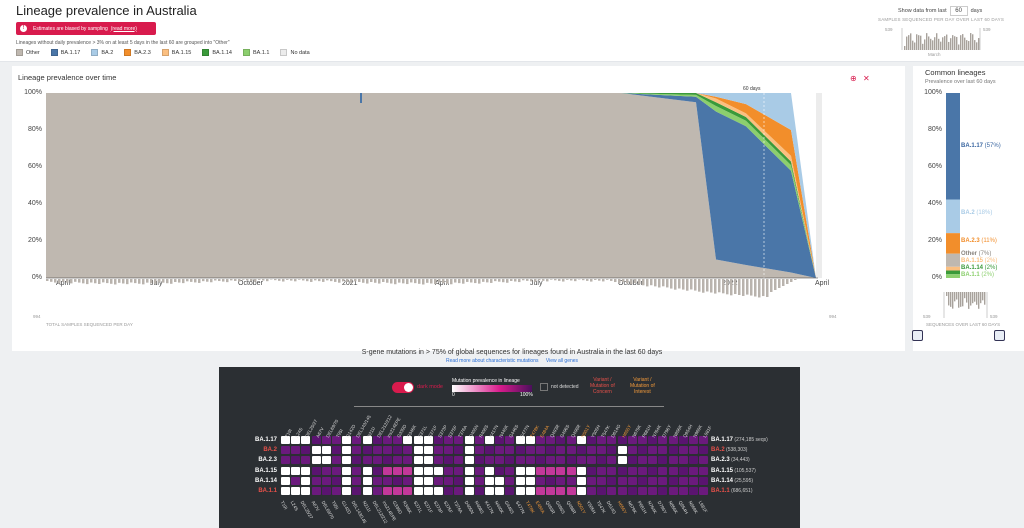 Image resolution: width=1024 pixels, height=528 pixels. What do you see at coordinates (866, 78) in the screenshot?
I see `reset-icon: ✕` at bounding box center [866, 78].